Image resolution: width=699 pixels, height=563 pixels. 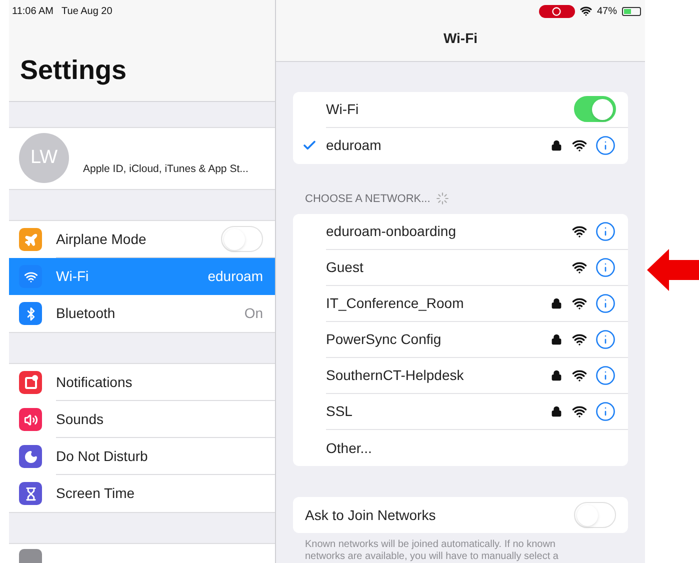 I want to click on wifi-status-icon, so click(x=586, y=11).